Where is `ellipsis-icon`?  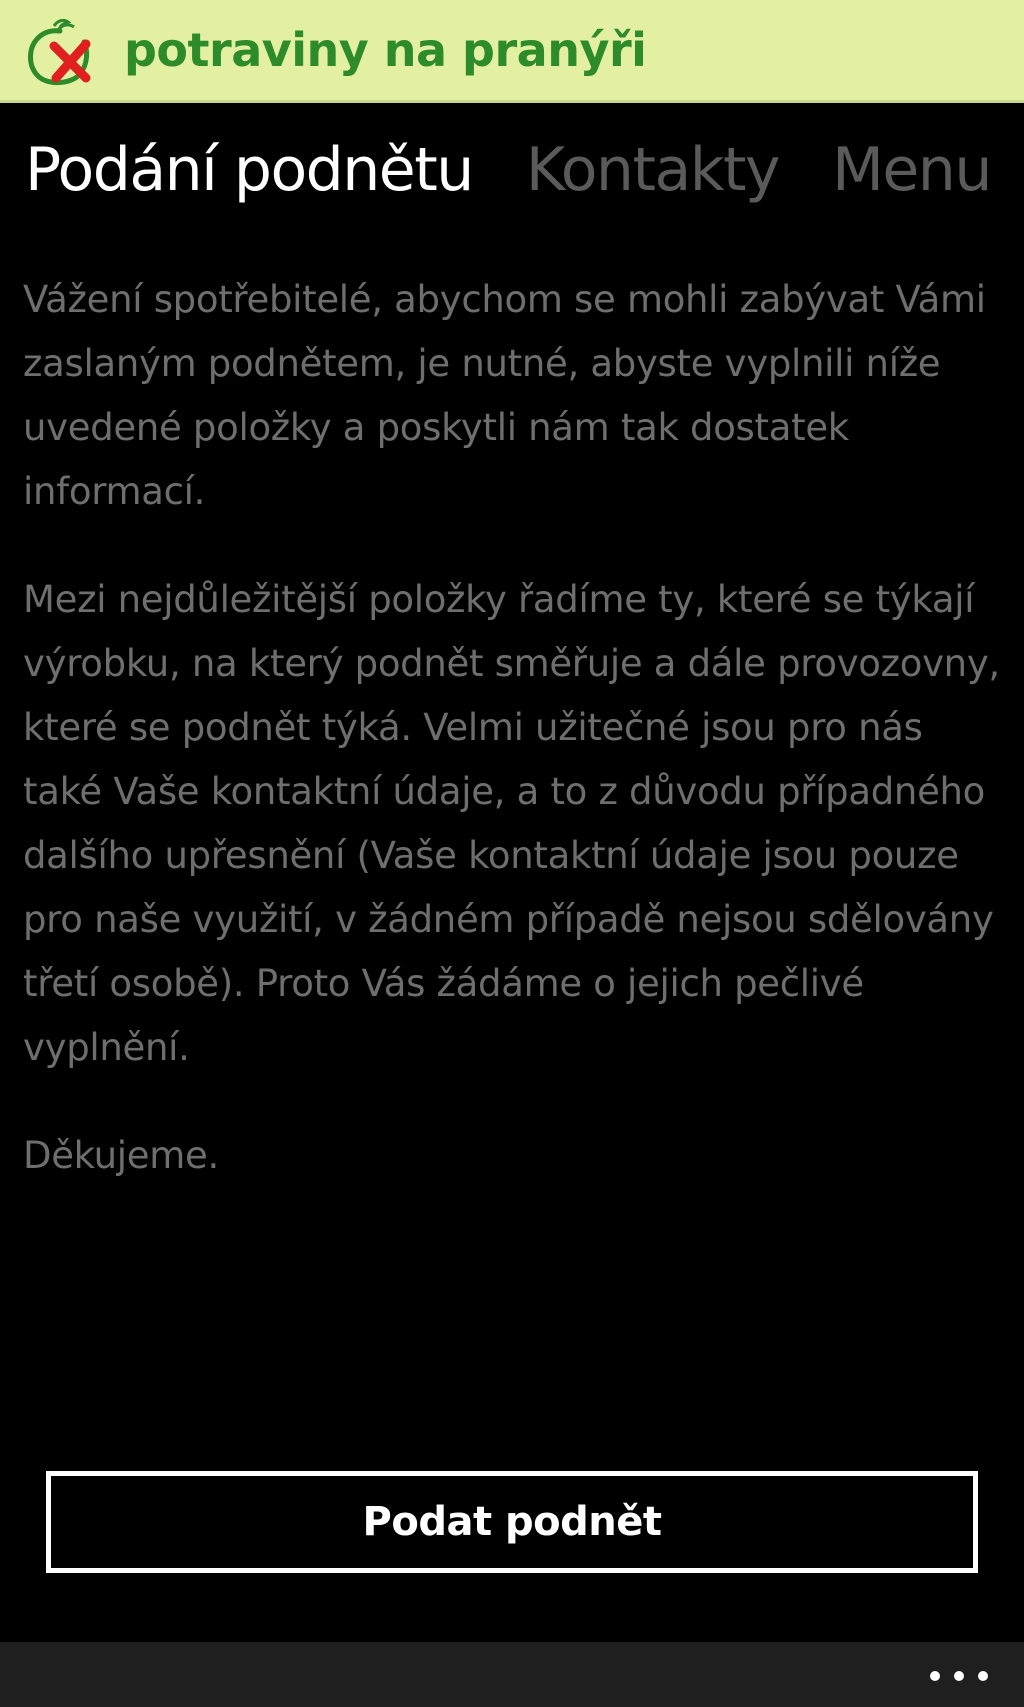
ellipsis-icon is located at coordinates (959, 1675).